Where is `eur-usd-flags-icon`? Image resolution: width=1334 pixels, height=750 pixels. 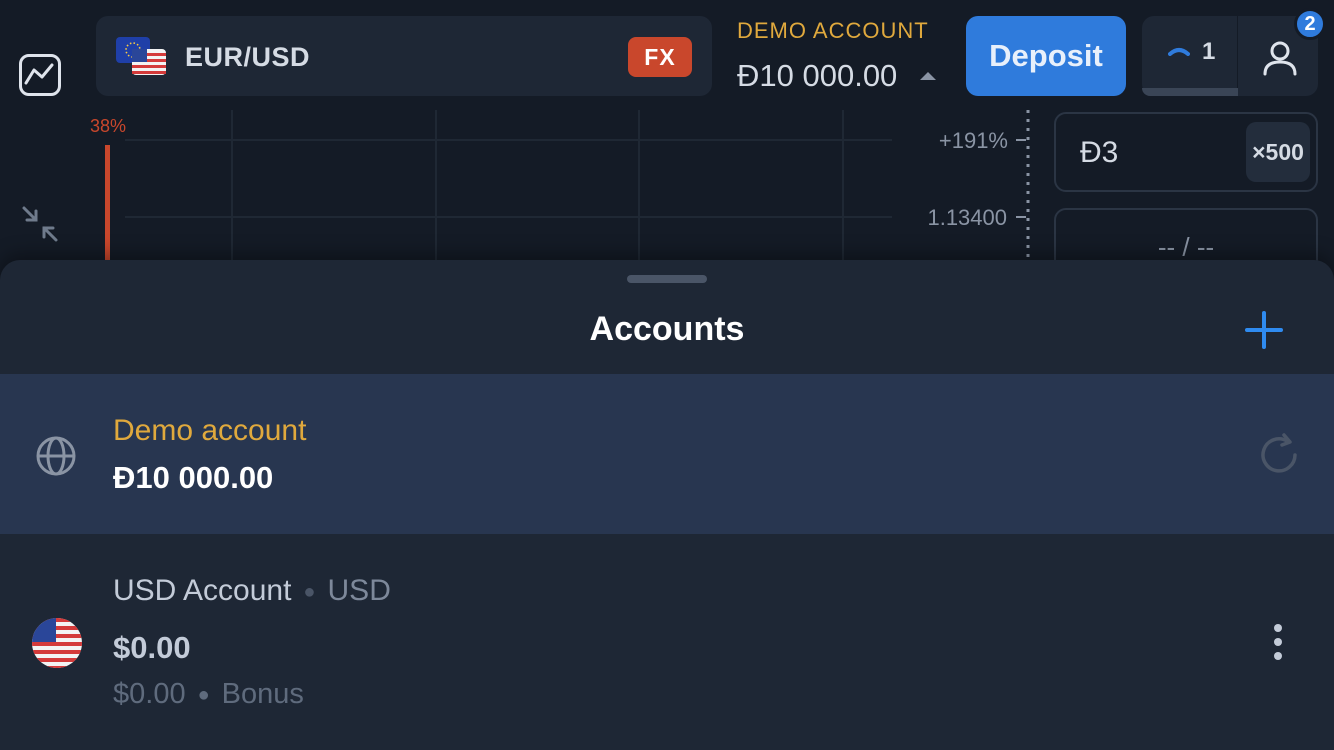
eur-usd-flags-icon is located at coordinates (141, 57).